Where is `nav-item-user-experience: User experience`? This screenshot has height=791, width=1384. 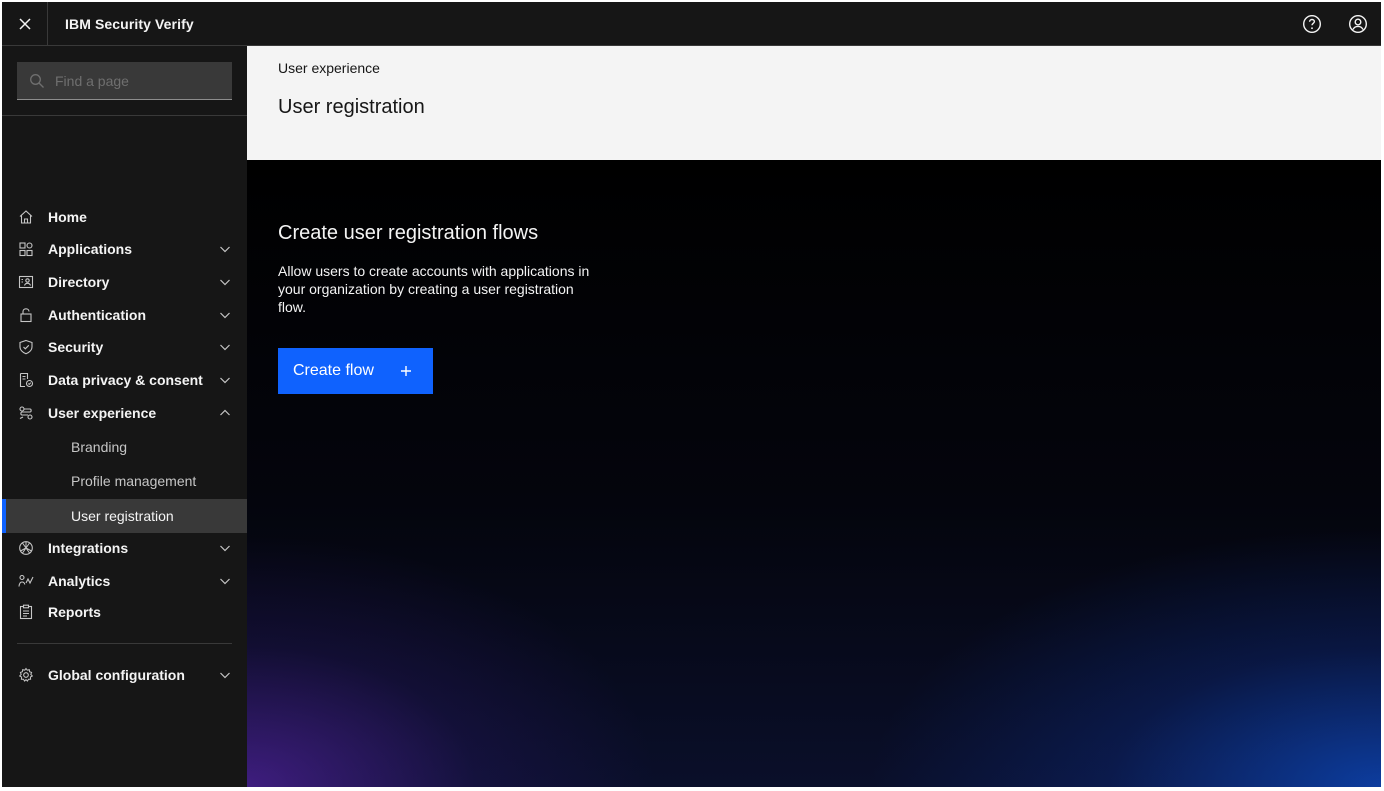 nav-item-user-experience: User experience is located at coordinates (124, 413).